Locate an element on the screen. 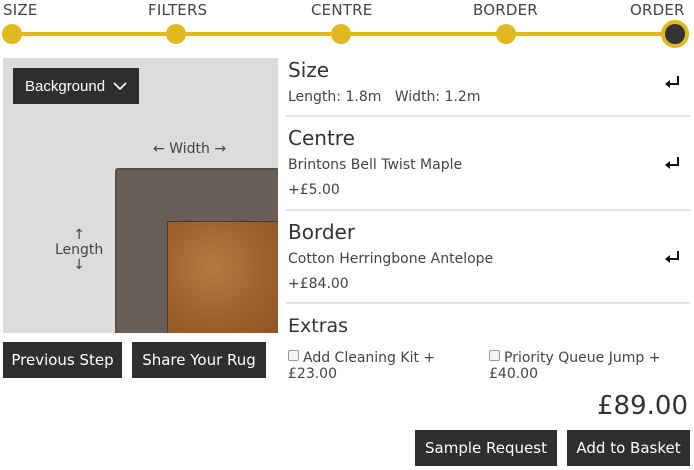 This screenshot has width=694, height=470. step-label-centre: CENTRE is located at coordinates (341, 10).